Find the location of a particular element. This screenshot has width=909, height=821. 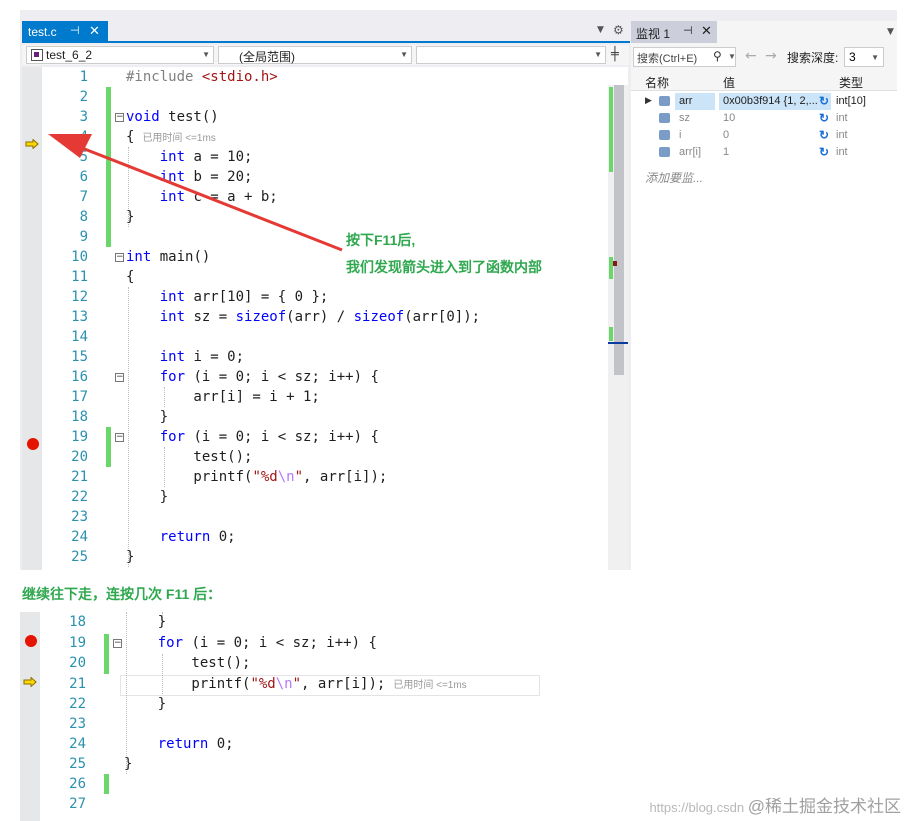

project-combo-value: test_6_2 is located at coordinates (69, 55).